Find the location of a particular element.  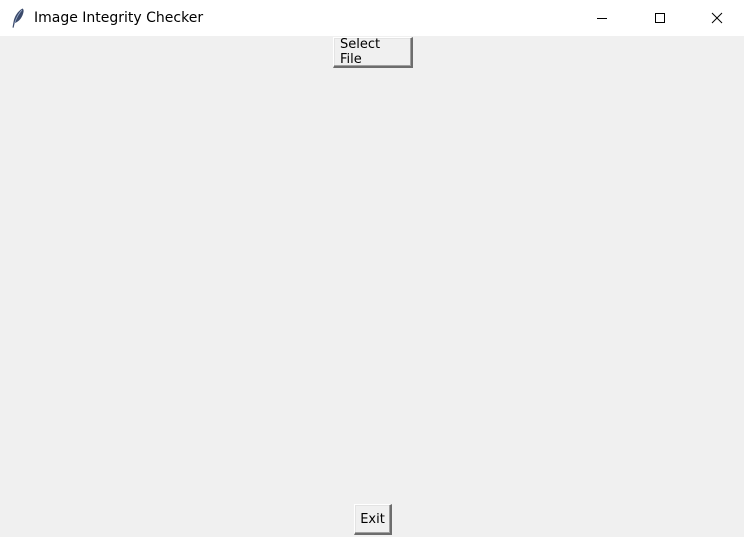

close-icon is located at coordinates (717, 18).